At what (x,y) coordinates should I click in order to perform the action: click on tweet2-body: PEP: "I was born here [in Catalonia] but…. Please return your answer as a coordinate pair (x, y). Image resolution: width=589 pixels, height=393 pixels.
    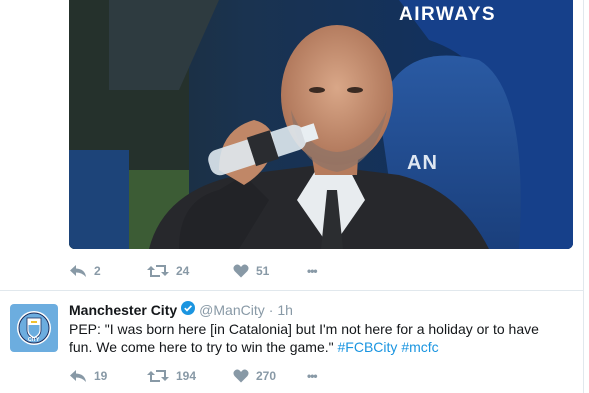
    Looking at the image, I should click on (304, 338).